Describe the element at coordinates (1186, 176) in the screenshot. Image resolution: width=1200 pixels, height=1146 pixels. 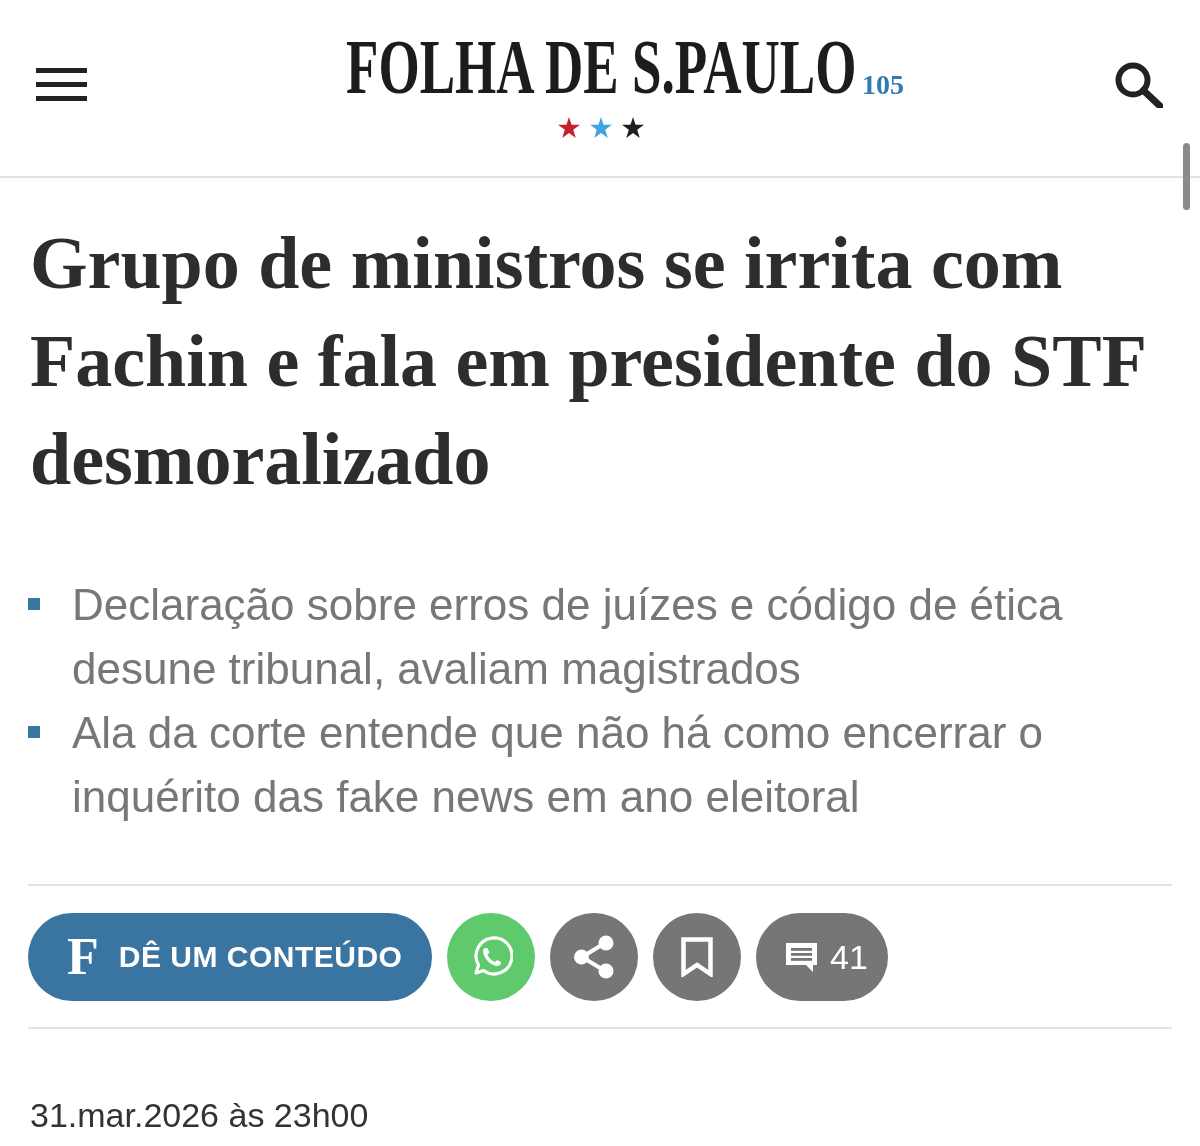
I see `scrollbar-thumb` at that location.